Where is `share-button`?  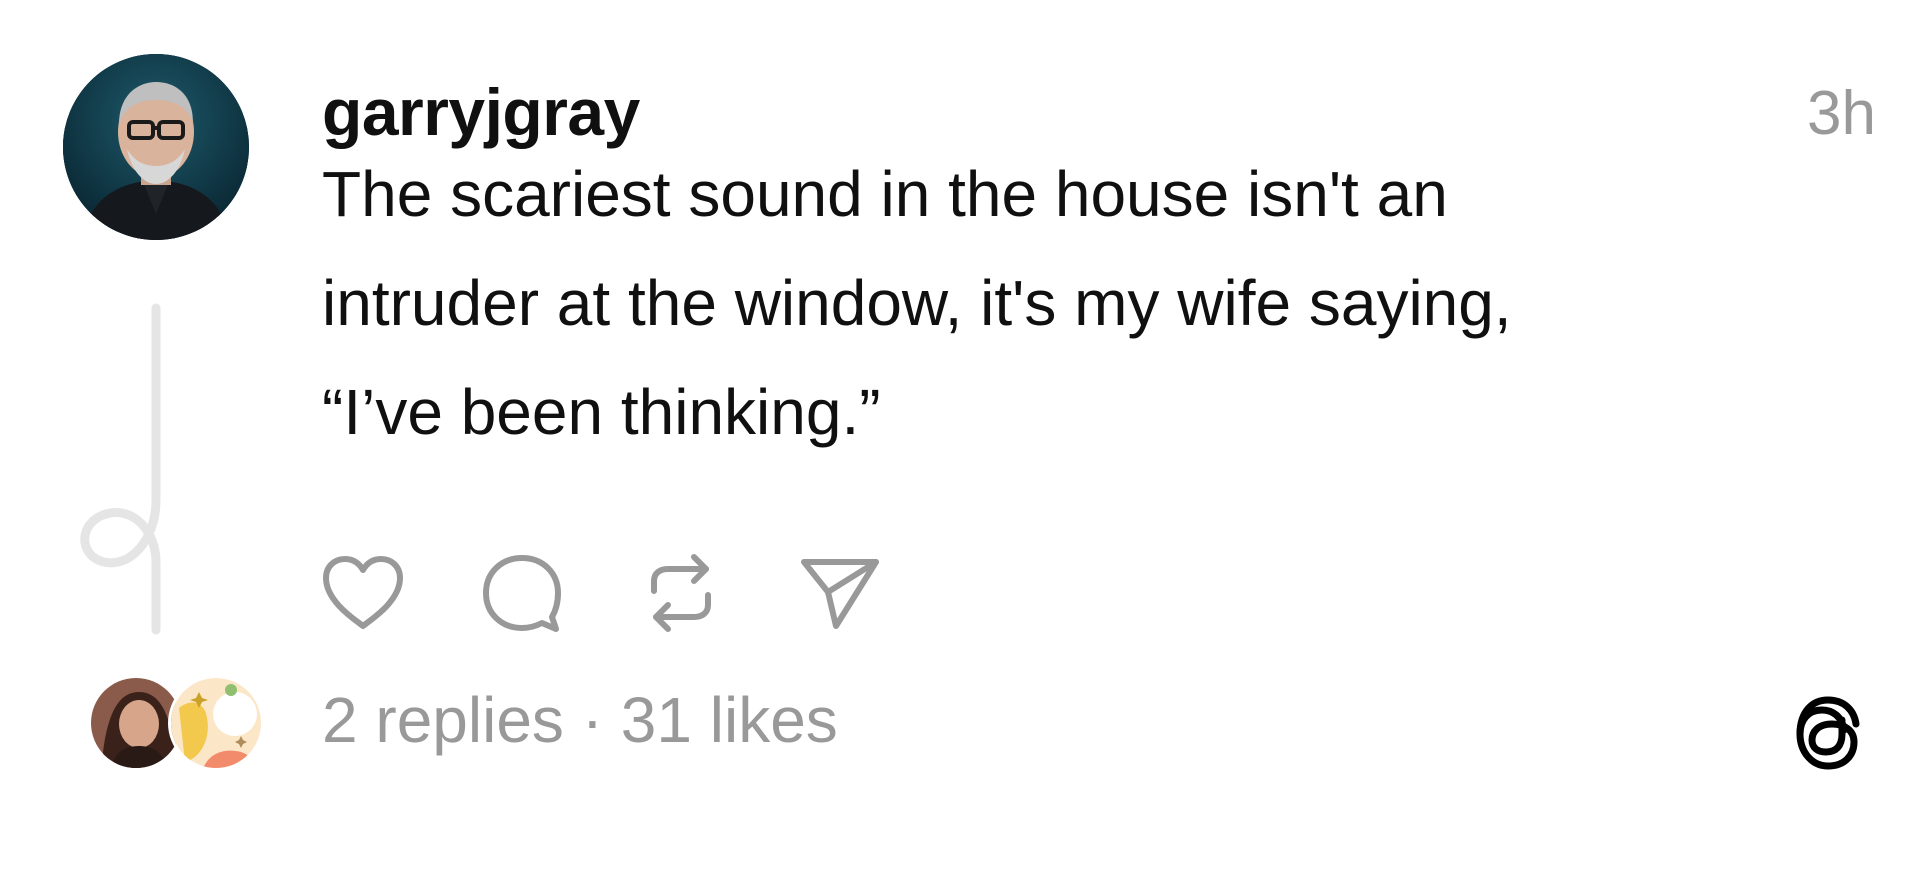
share-button is located at coordinates (840, 593).